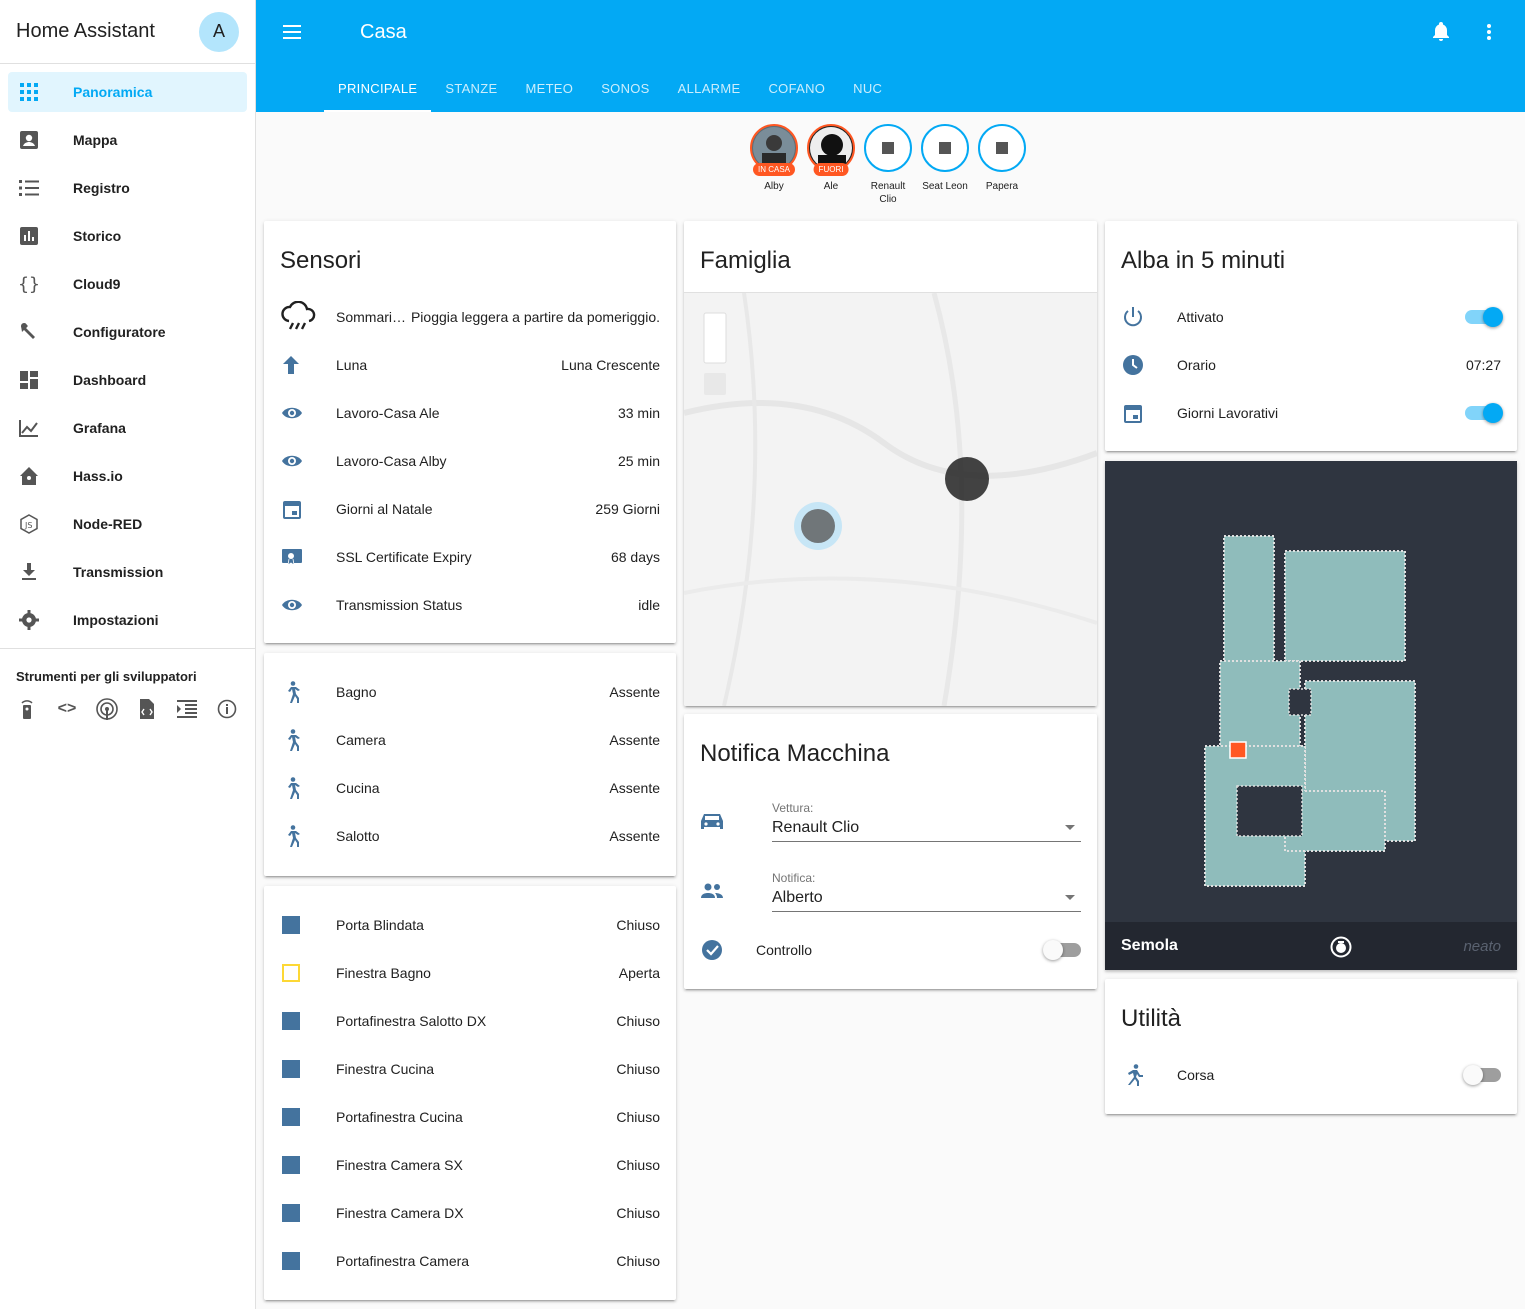  What do you see at coordinates (549, 88) in the screenshot?
I see `tab-meteo: METEO` at bounding box center [549, 88].